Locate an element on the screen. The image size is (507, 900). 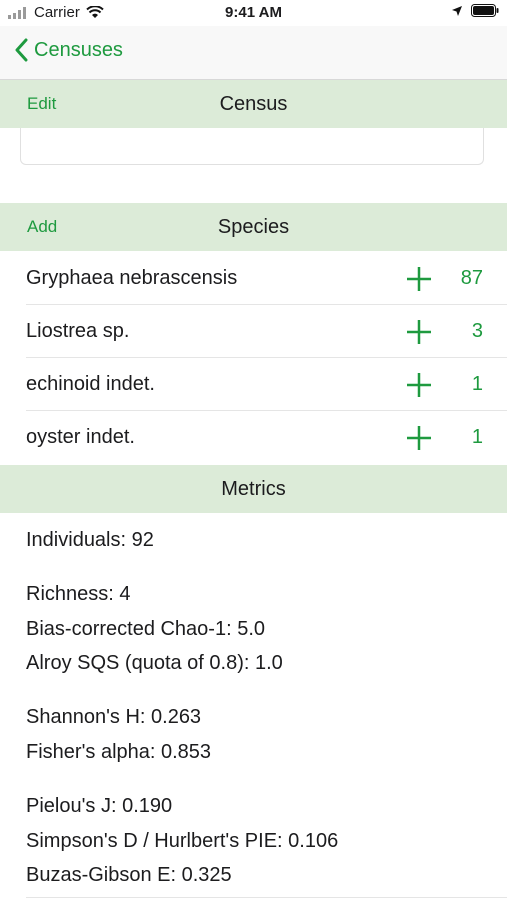
metric-simpson: Simpson's D / Hurlbert's PIE: 0.106 is located at coordinates (182, 841).